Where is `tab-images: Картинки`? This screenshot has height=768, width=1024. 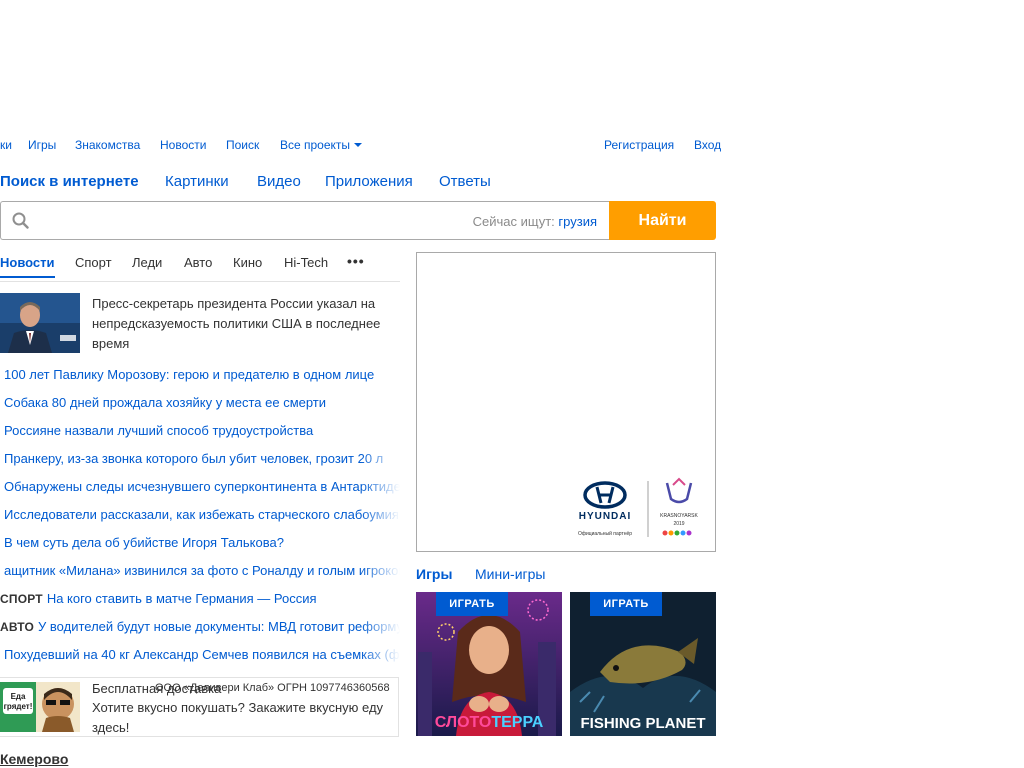
tab-images: Картинки is located at coordinates (197, 181).